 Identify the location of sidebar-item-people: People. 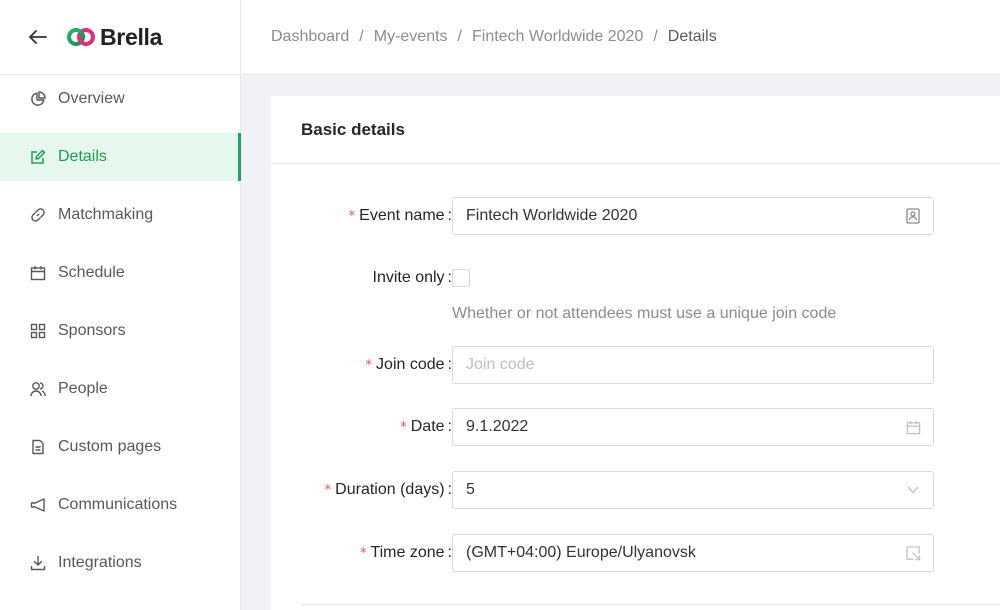
(120, 389).